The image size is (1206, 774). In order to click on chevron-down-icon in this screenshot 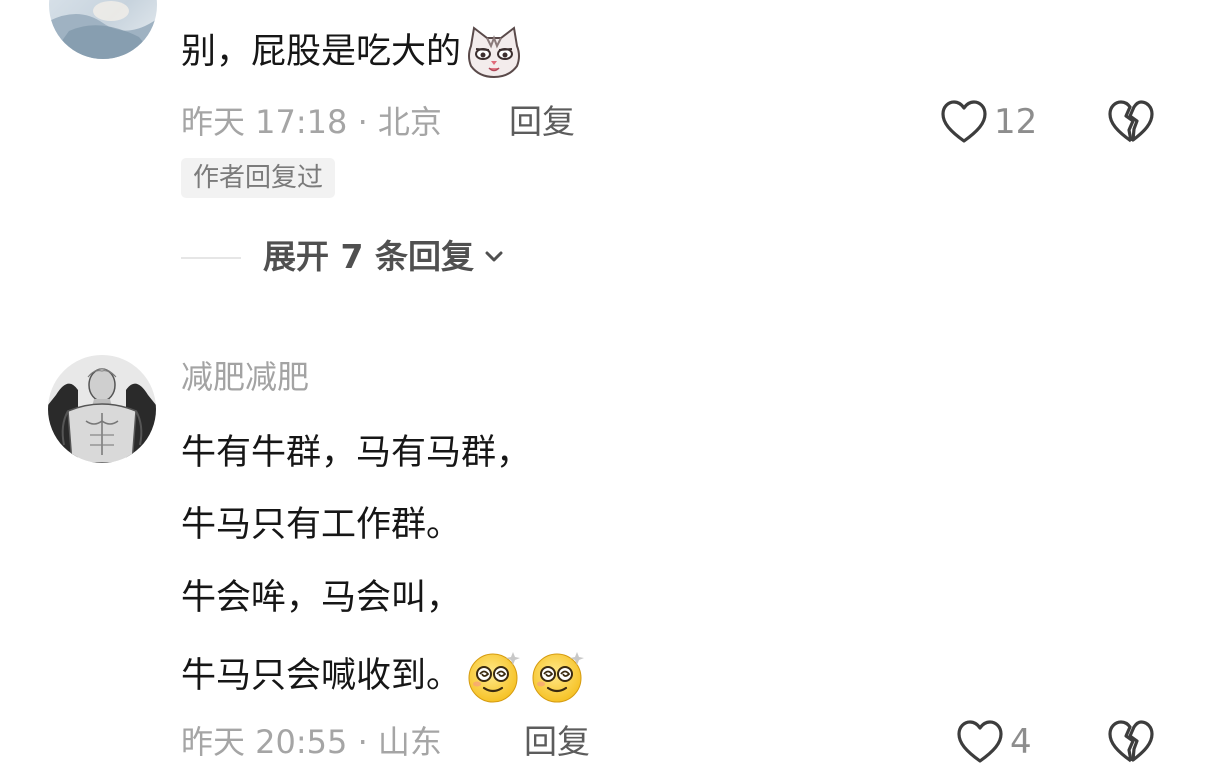, I will do `click(494, 256)`.